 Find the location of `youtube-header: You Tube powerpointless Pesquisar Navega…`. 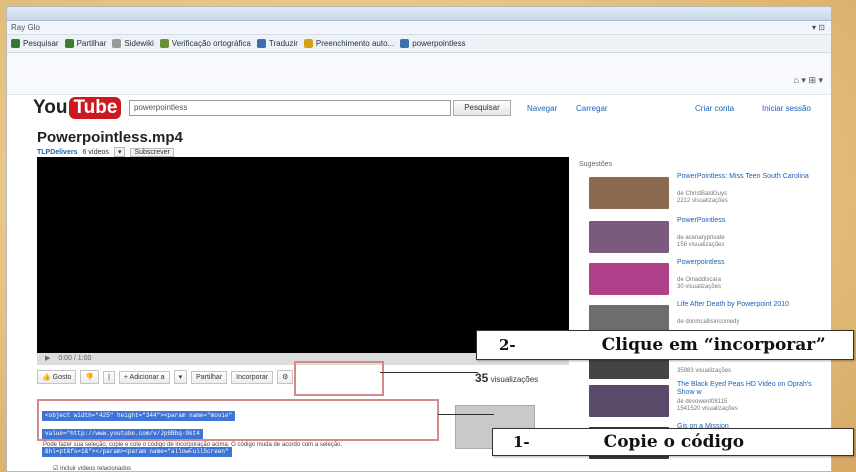

youtube-header: You Tube powerpointless Pesquisar Navega… is located at coordinates (419, 109).